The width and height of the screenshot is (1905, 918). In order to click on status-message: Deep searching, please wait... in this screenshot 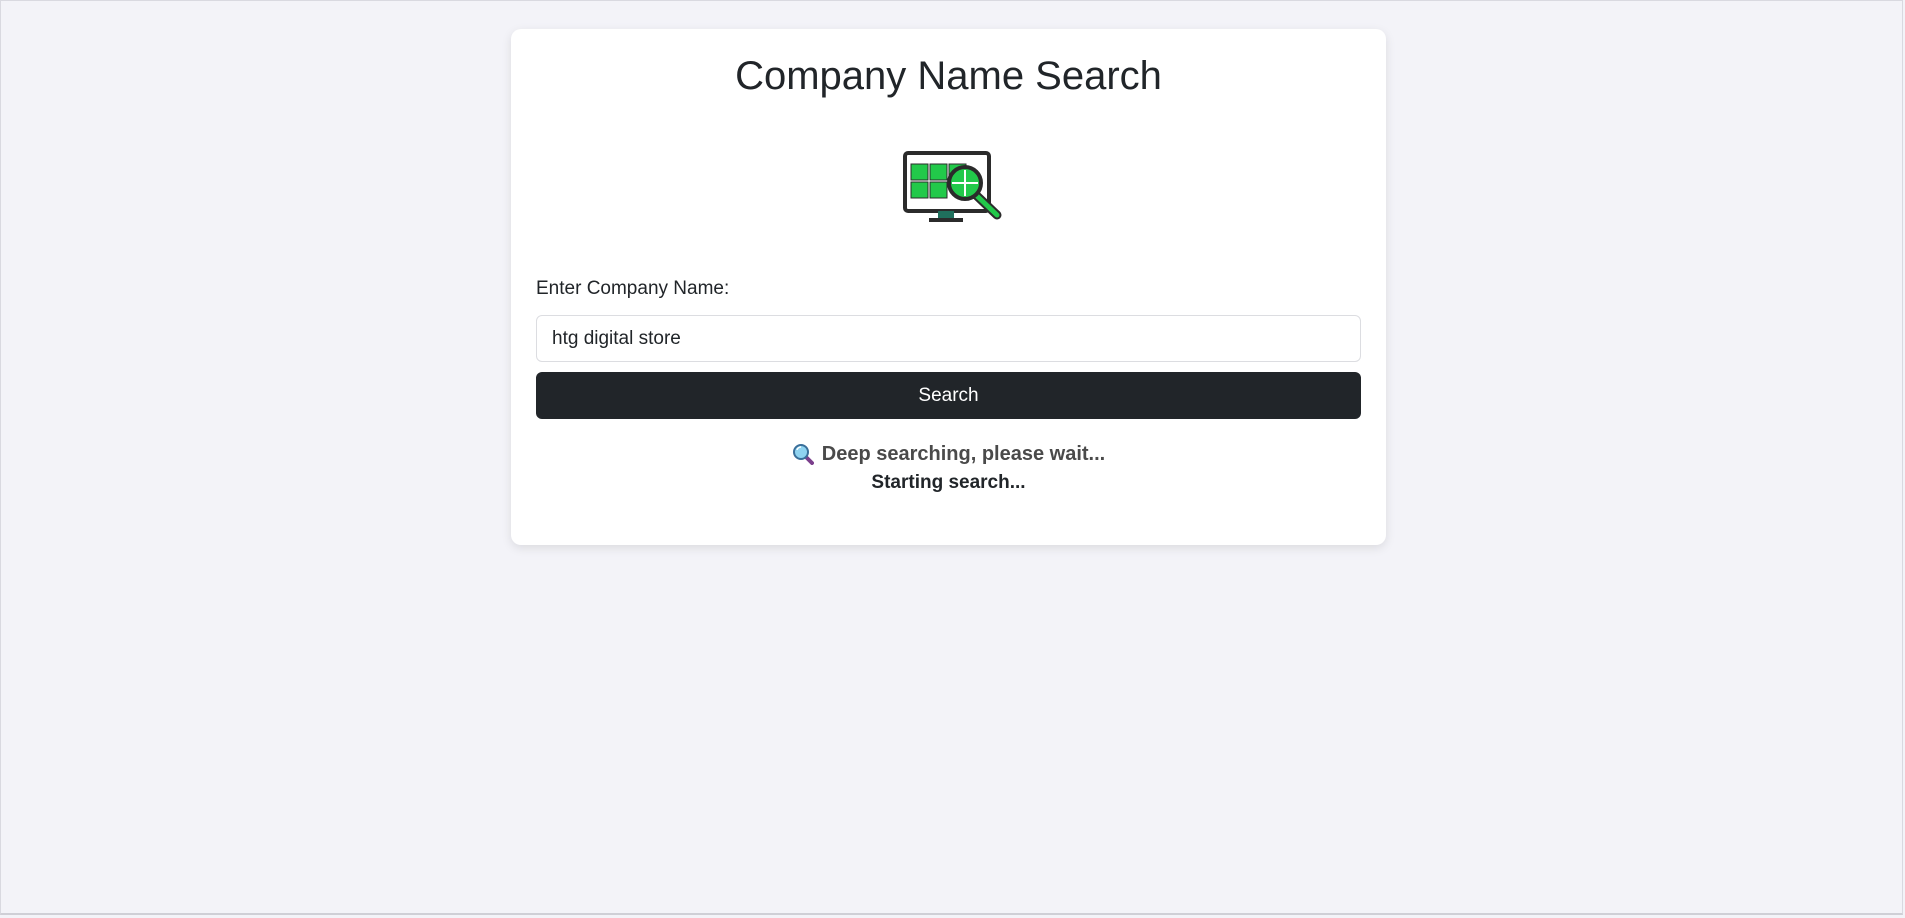, I will do `click(948, 454)`.